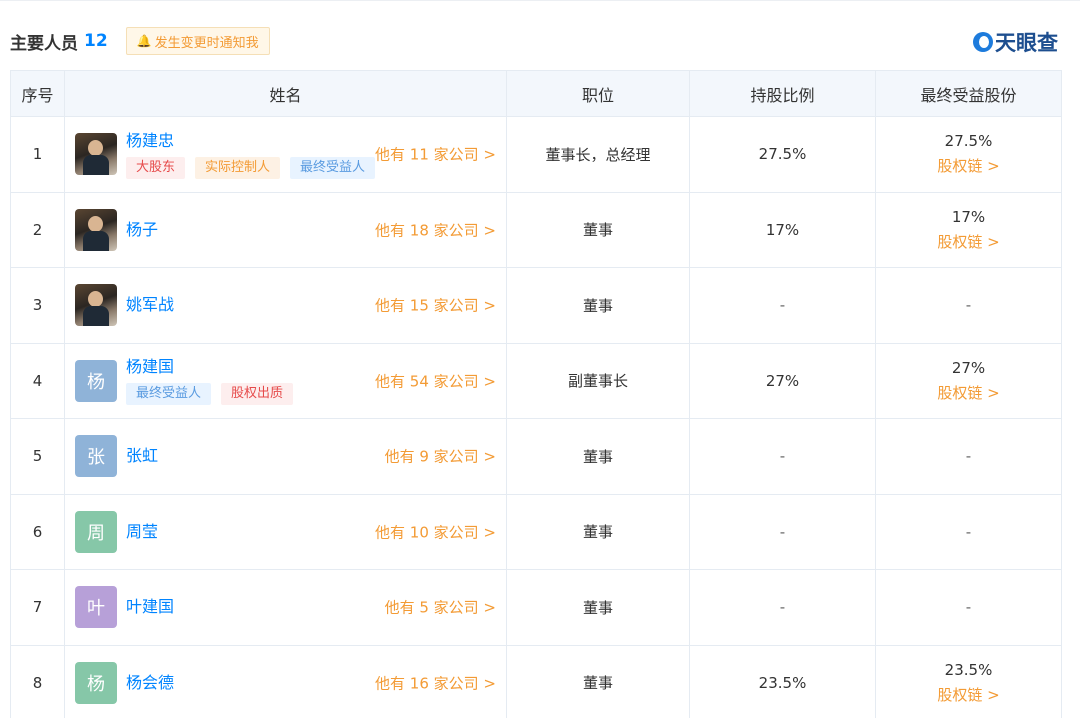  Describe the element at coordinates (285, 531) in the screenshot. I see `name-cell: 周周莹 他有 10 家公司 >` at that location.